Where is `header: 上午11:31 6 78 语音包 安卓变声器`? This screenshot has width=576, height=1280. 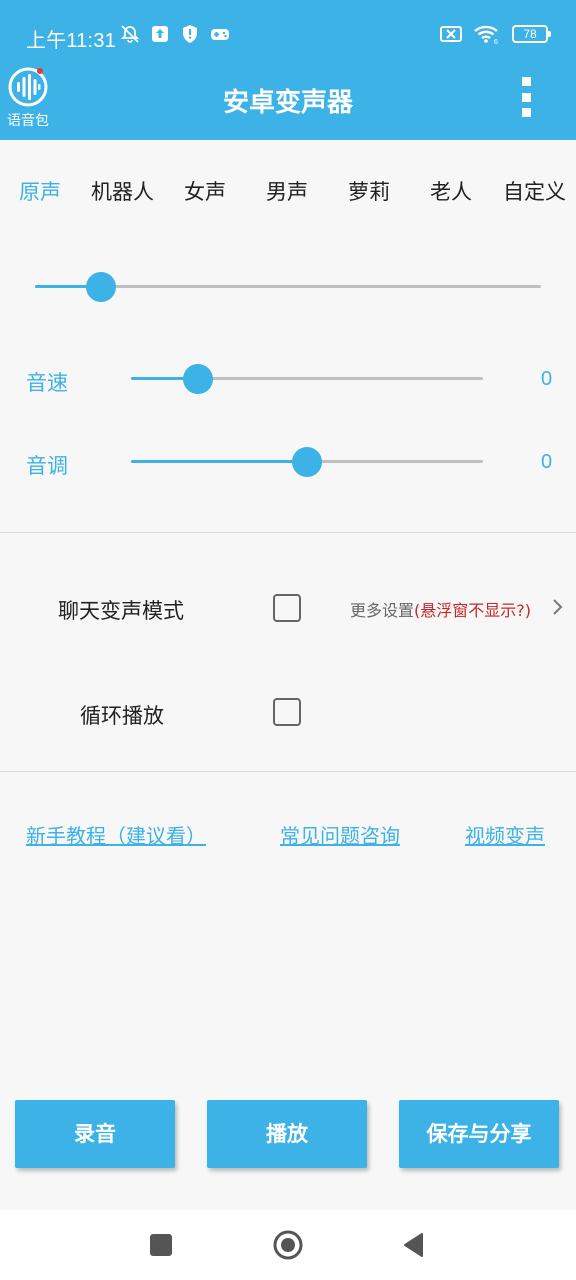
header: 上午11:31 6 78 语音包 安卓变声器 is located at coordinates (288, 70).